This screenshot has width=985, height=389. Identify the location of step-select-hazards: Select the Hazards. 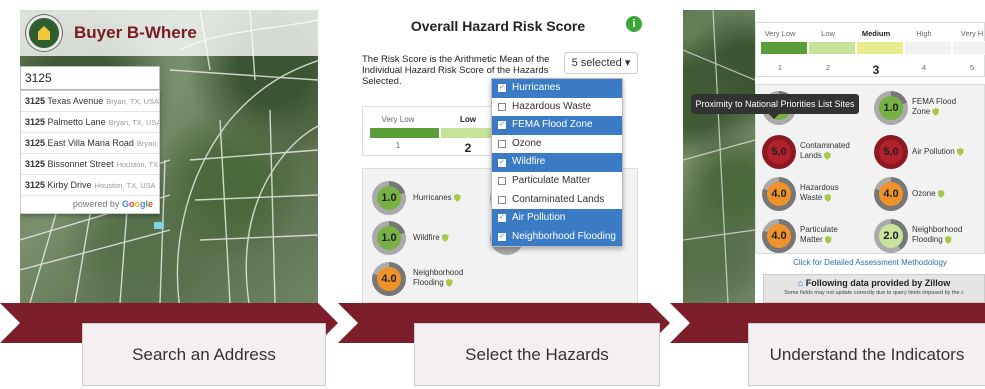
(537, 354).